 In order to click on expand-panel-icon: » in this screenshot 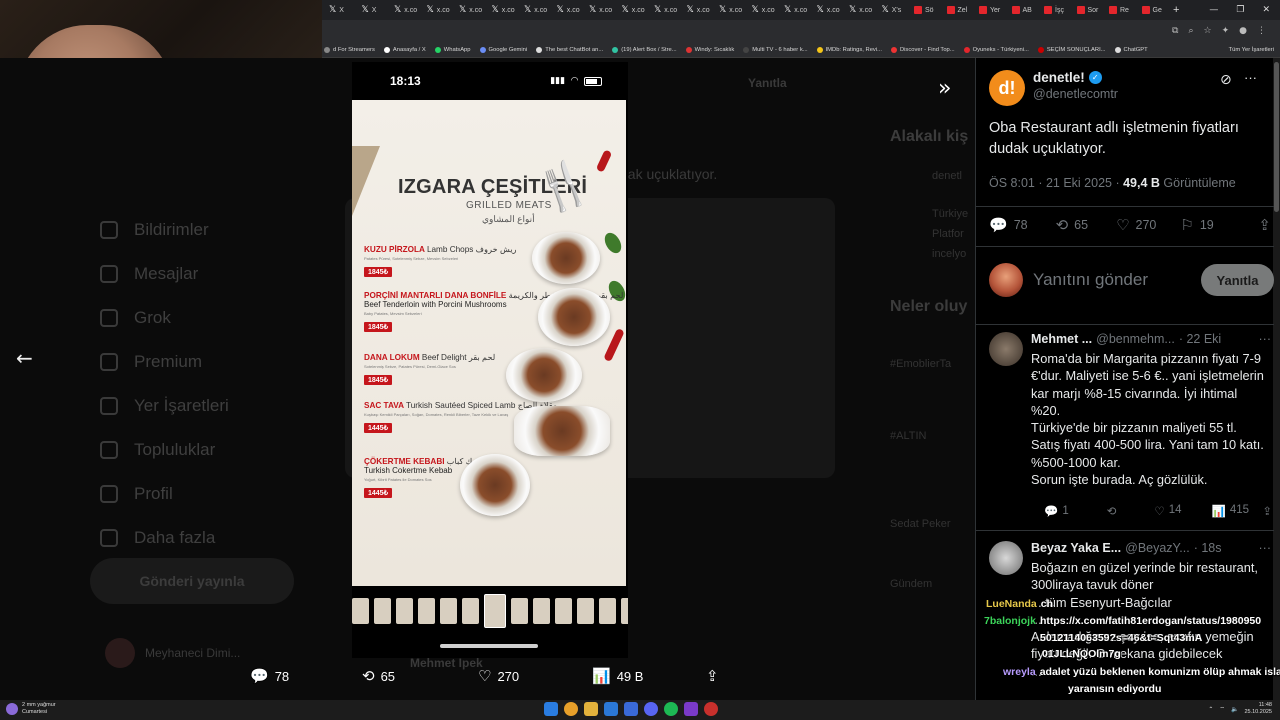, I will do `click(944, 88)`.